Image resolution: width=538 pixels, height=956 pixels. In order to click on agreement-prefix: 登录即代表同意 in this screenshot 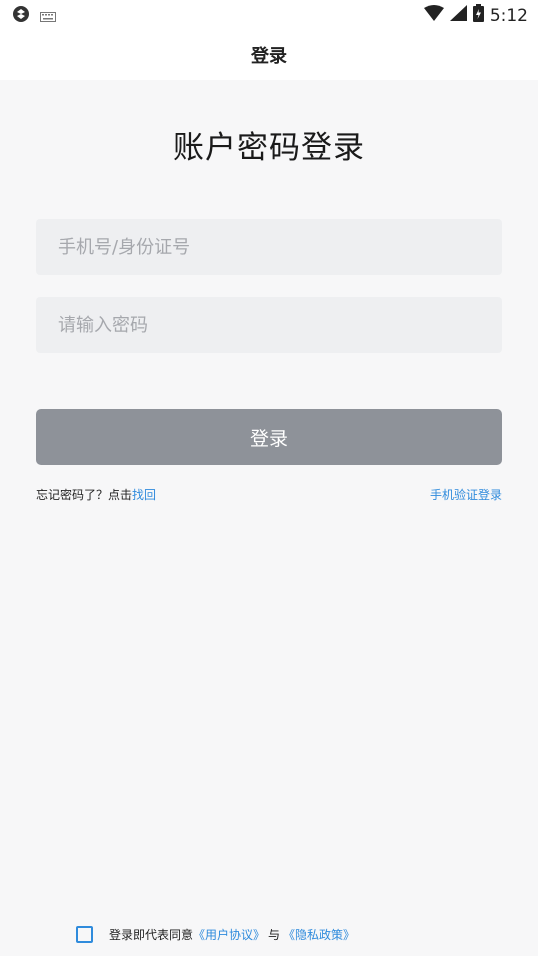, I will do `click(151, 935)`.